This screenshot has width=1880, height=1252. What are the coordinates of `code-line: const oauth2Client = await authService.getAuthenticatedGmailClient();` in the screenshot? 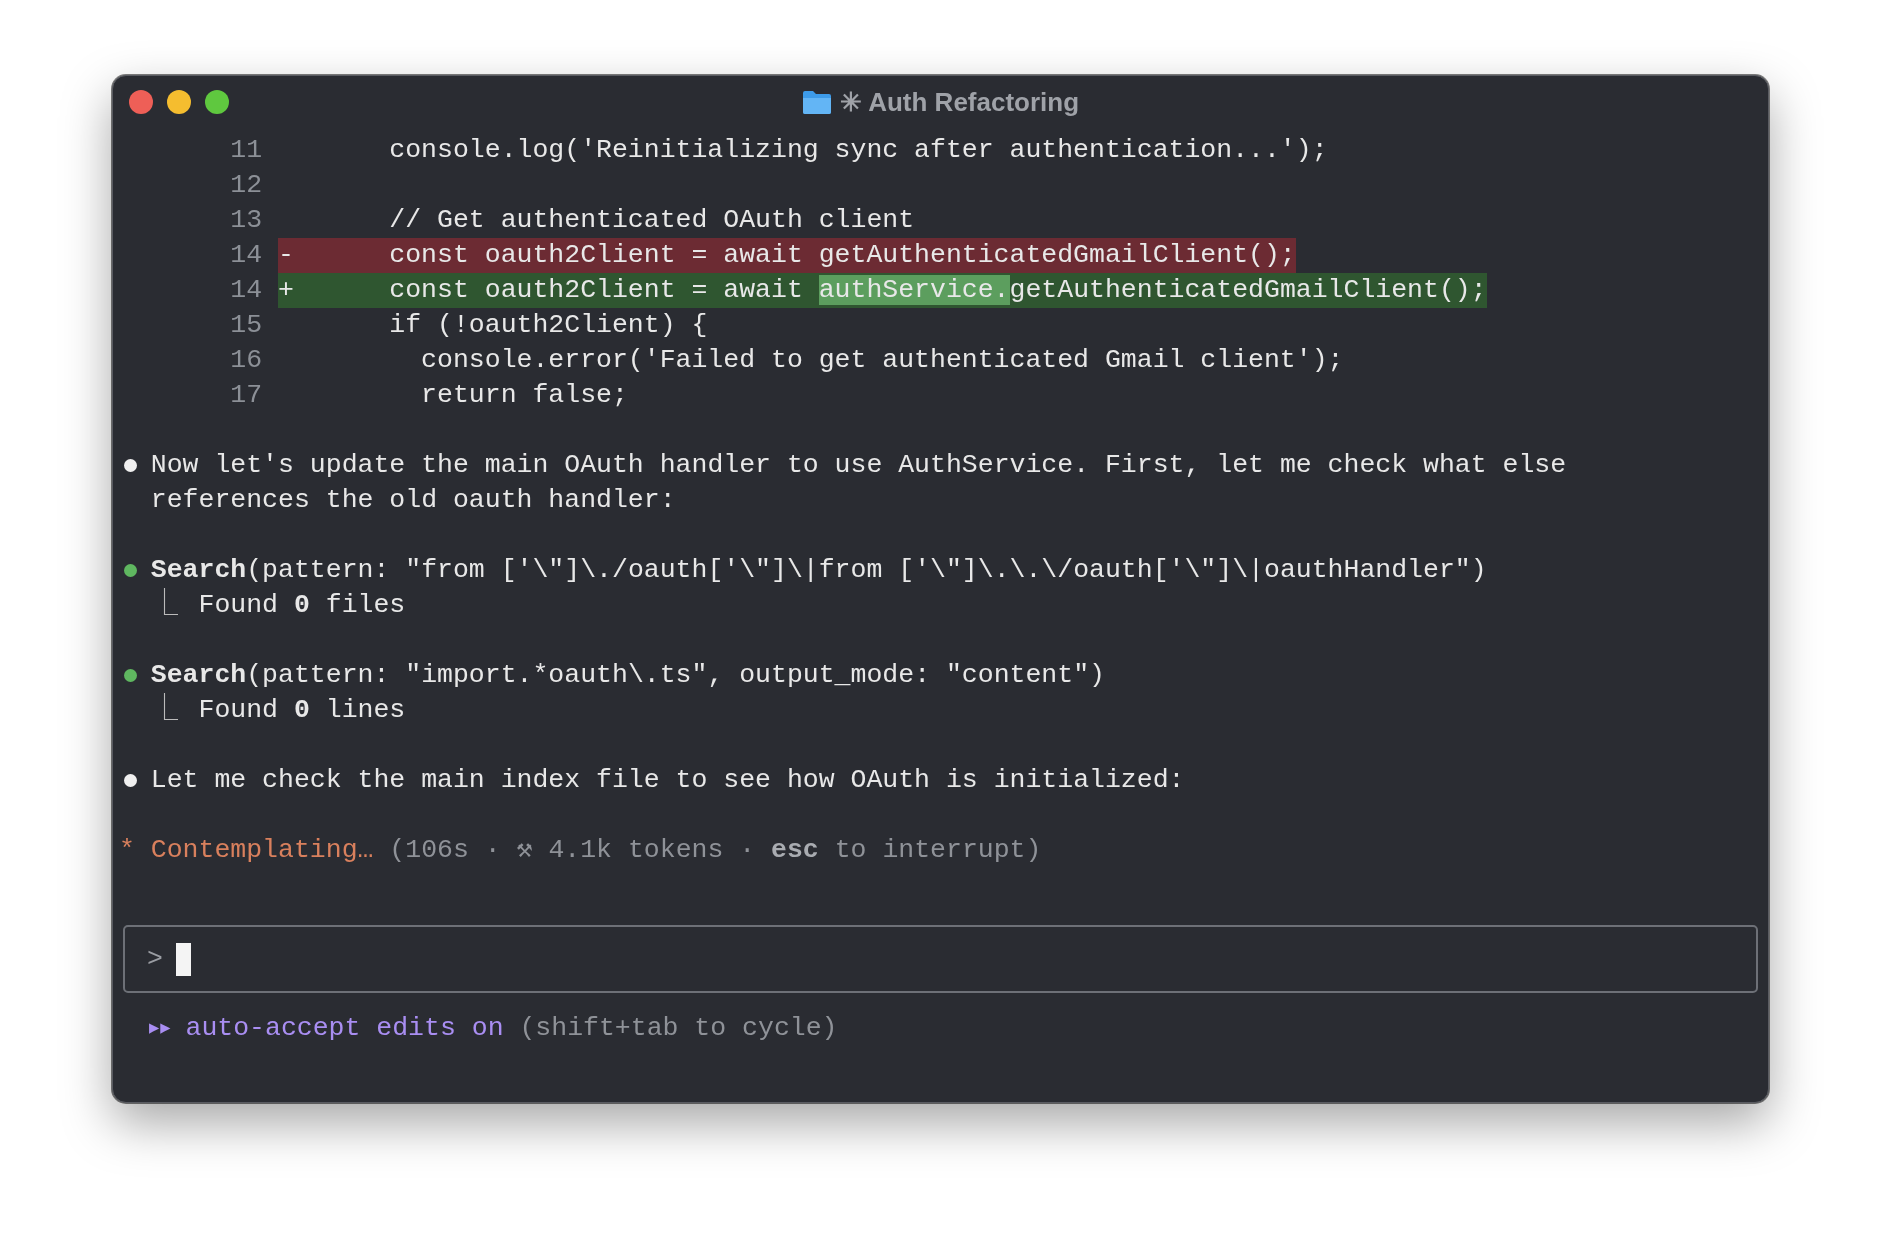 It's located at (938, 290).